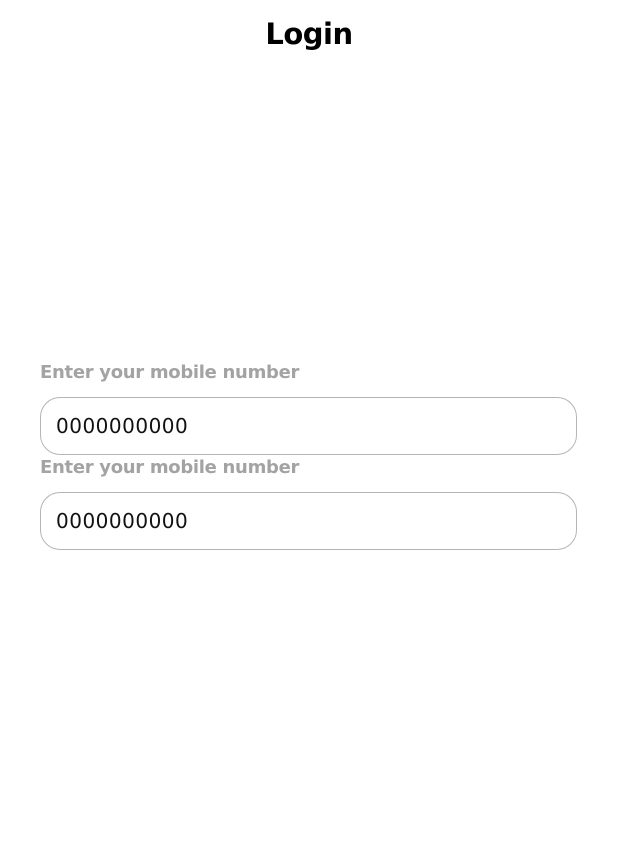  I want to click on page-title: Login, so click(309, 34).